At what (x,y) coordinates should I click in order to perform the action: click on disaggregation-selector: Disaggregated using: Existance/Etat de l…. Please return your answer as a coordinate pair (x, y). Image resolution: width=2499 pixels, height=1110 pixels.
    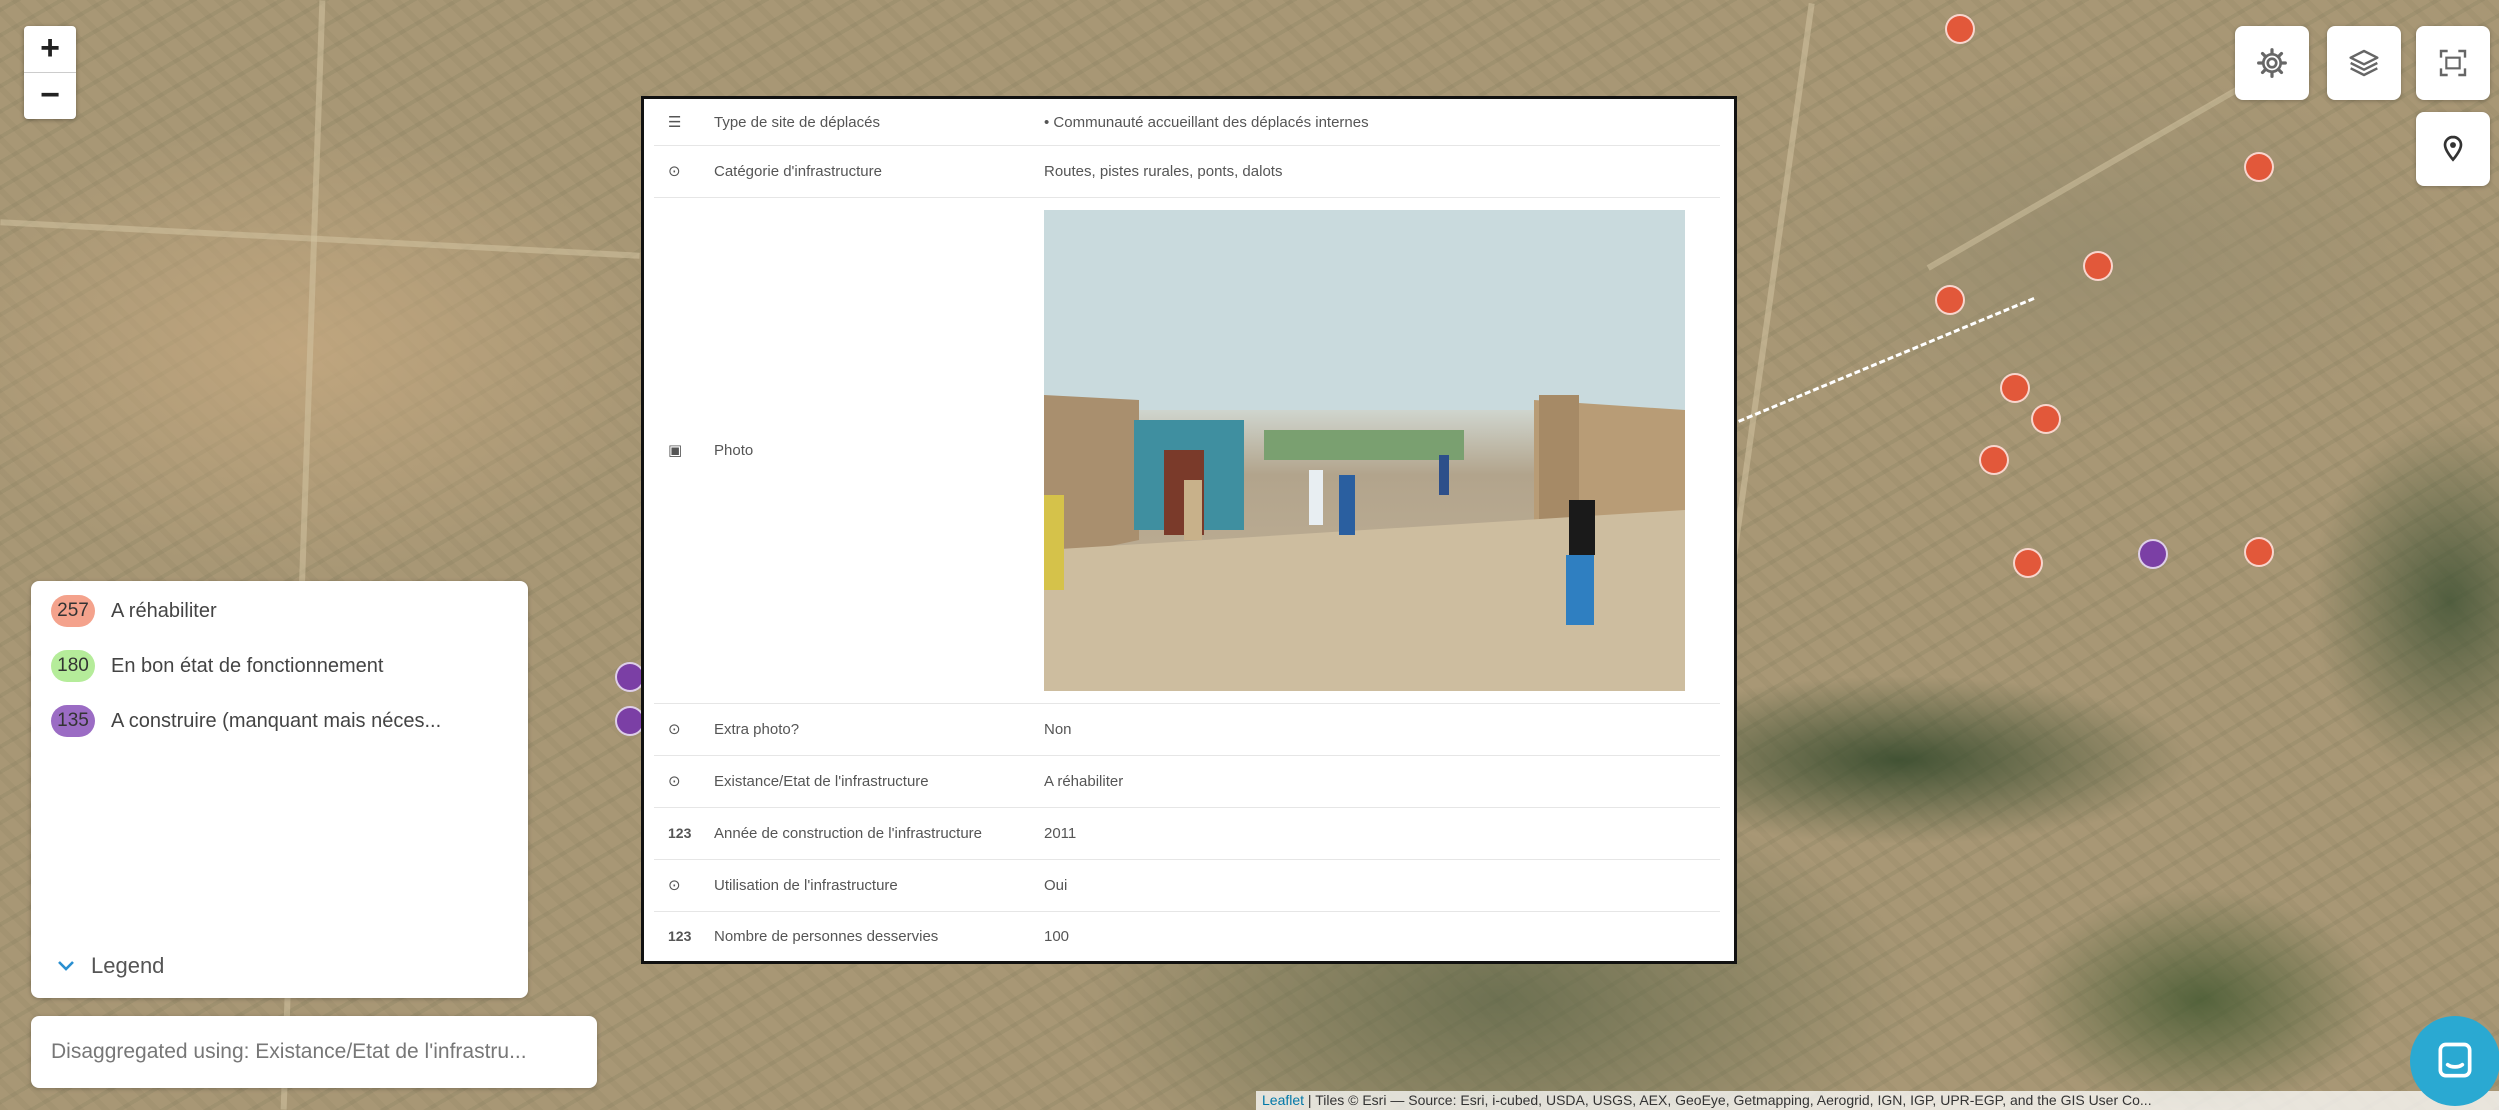
    Looking at the image, I should click on (314, 1052).